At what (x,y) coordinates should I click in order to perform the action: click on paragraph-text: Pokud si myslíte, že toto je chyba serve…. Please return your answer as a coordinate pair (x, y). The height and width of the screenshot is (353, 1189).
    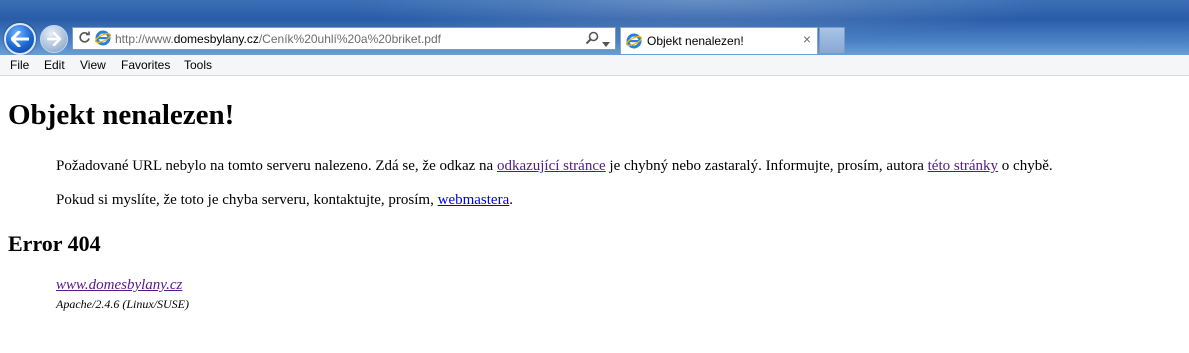
    Looking at the image, I should click on (247, 200).